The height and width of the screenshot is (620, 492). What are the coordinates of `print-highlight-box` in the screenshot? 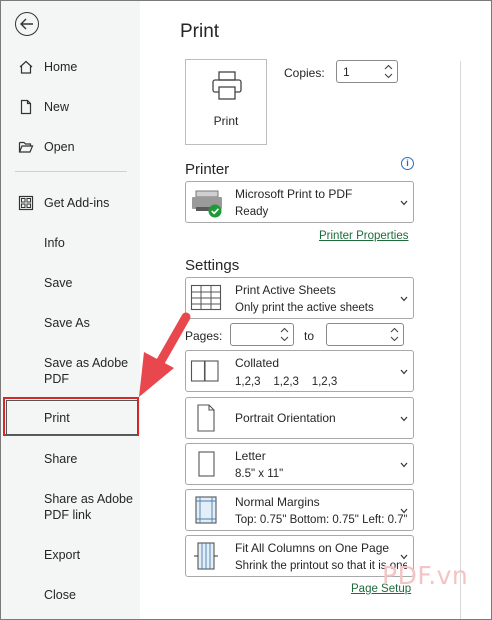 It's located at (71, 416).